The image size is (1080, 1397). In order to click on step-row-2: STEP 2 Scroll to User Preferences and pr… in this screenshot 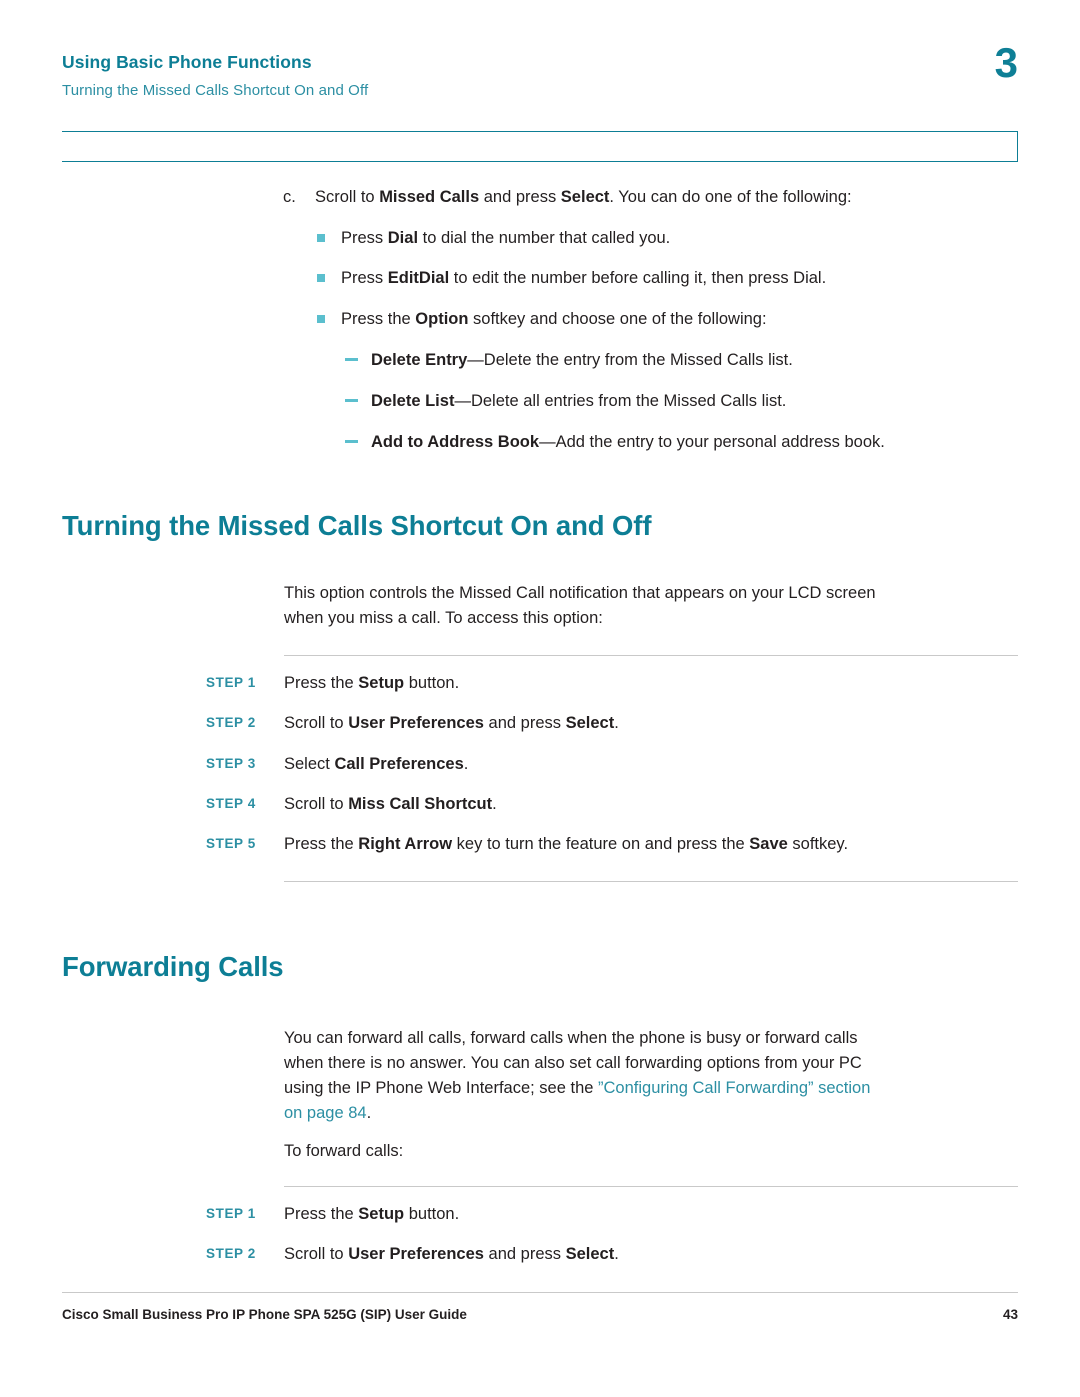, I will do `click(612, 723)`.